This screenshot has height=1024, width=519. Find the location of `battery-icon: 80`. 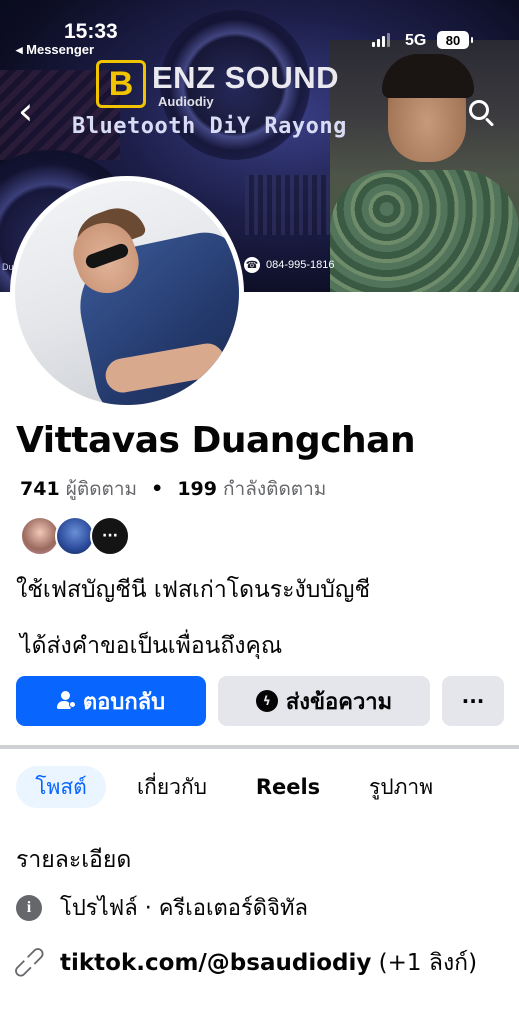

battery-icon: 80 is located at coordinates (455, 40).